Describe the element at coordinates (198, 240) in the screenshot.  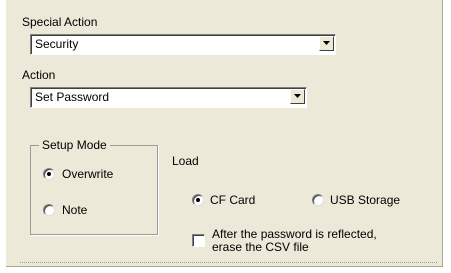
I see `erase-csv-checkbox` at that location.